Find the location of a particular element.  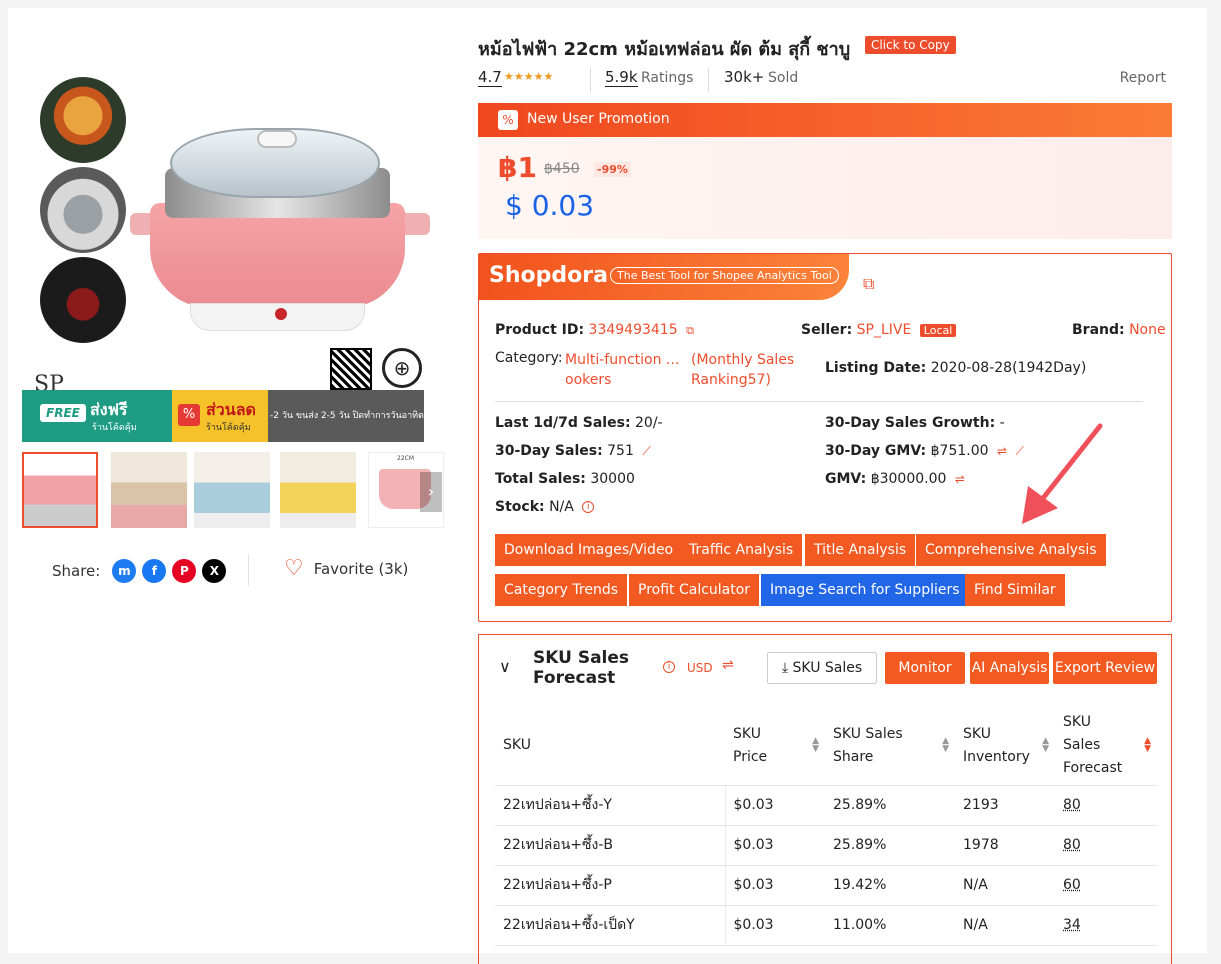

sku-price: $0.03 is located at coordinates (774, 845).